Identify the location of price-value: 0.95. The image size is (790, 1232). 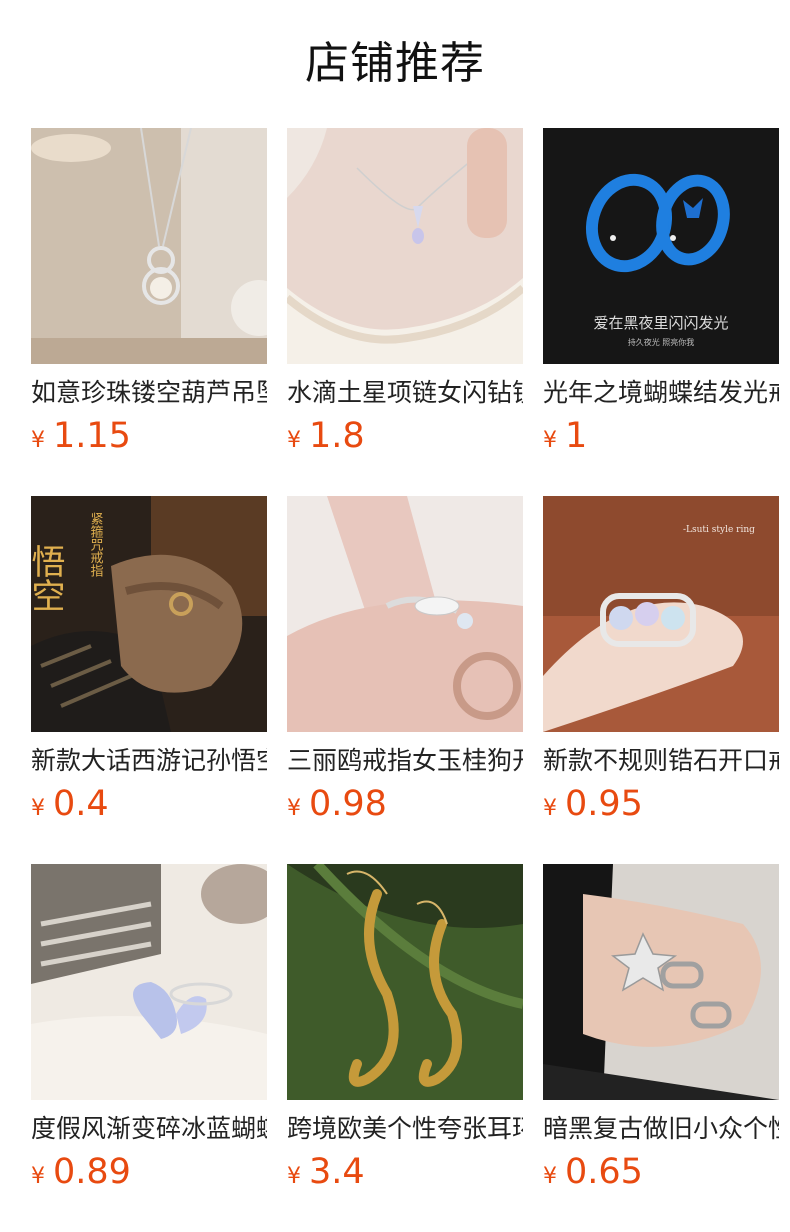
(604, 804).